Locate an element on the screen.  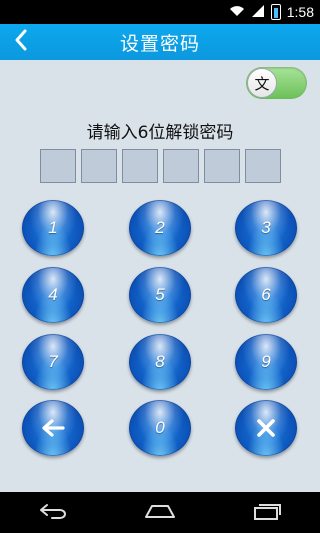
signal-icon is located at coordinates (258, 12).